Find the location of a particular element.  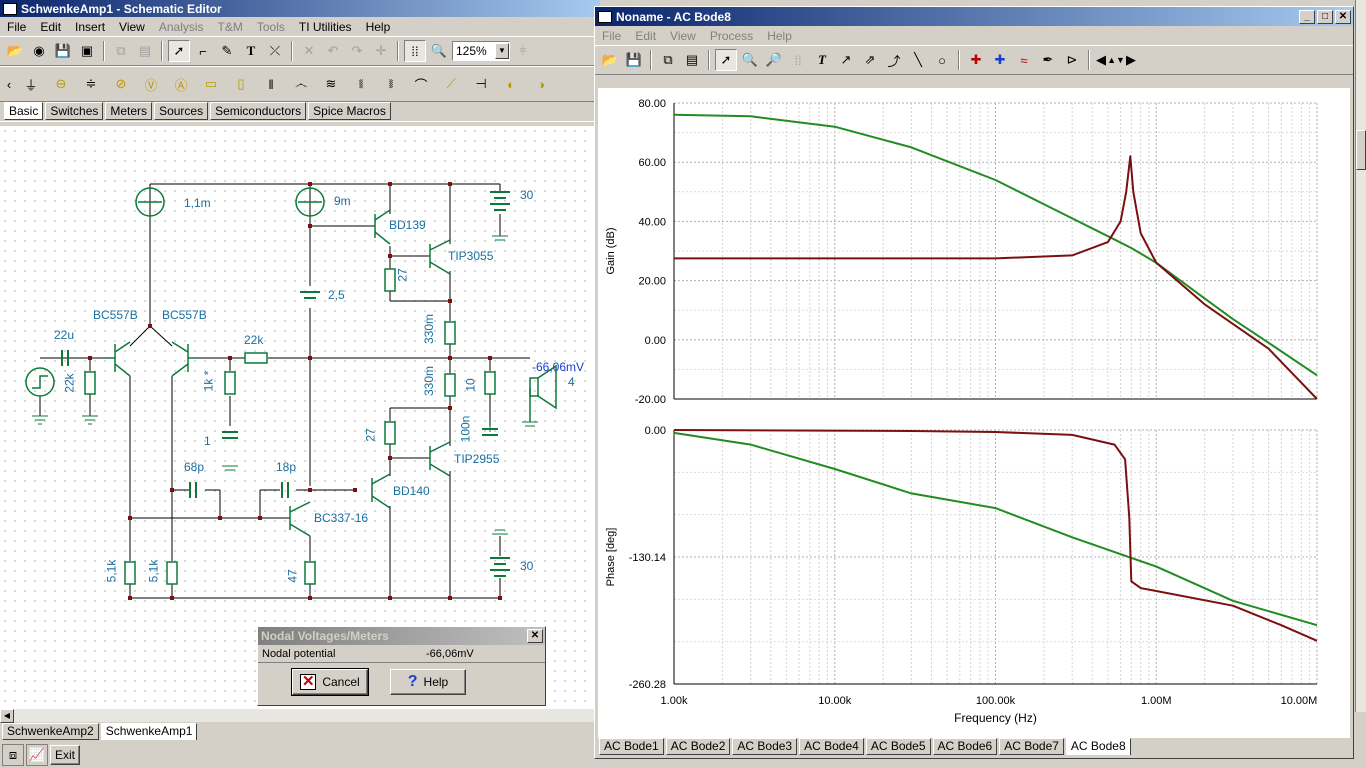

menu-help: Help is located at coordinates (378, 27).